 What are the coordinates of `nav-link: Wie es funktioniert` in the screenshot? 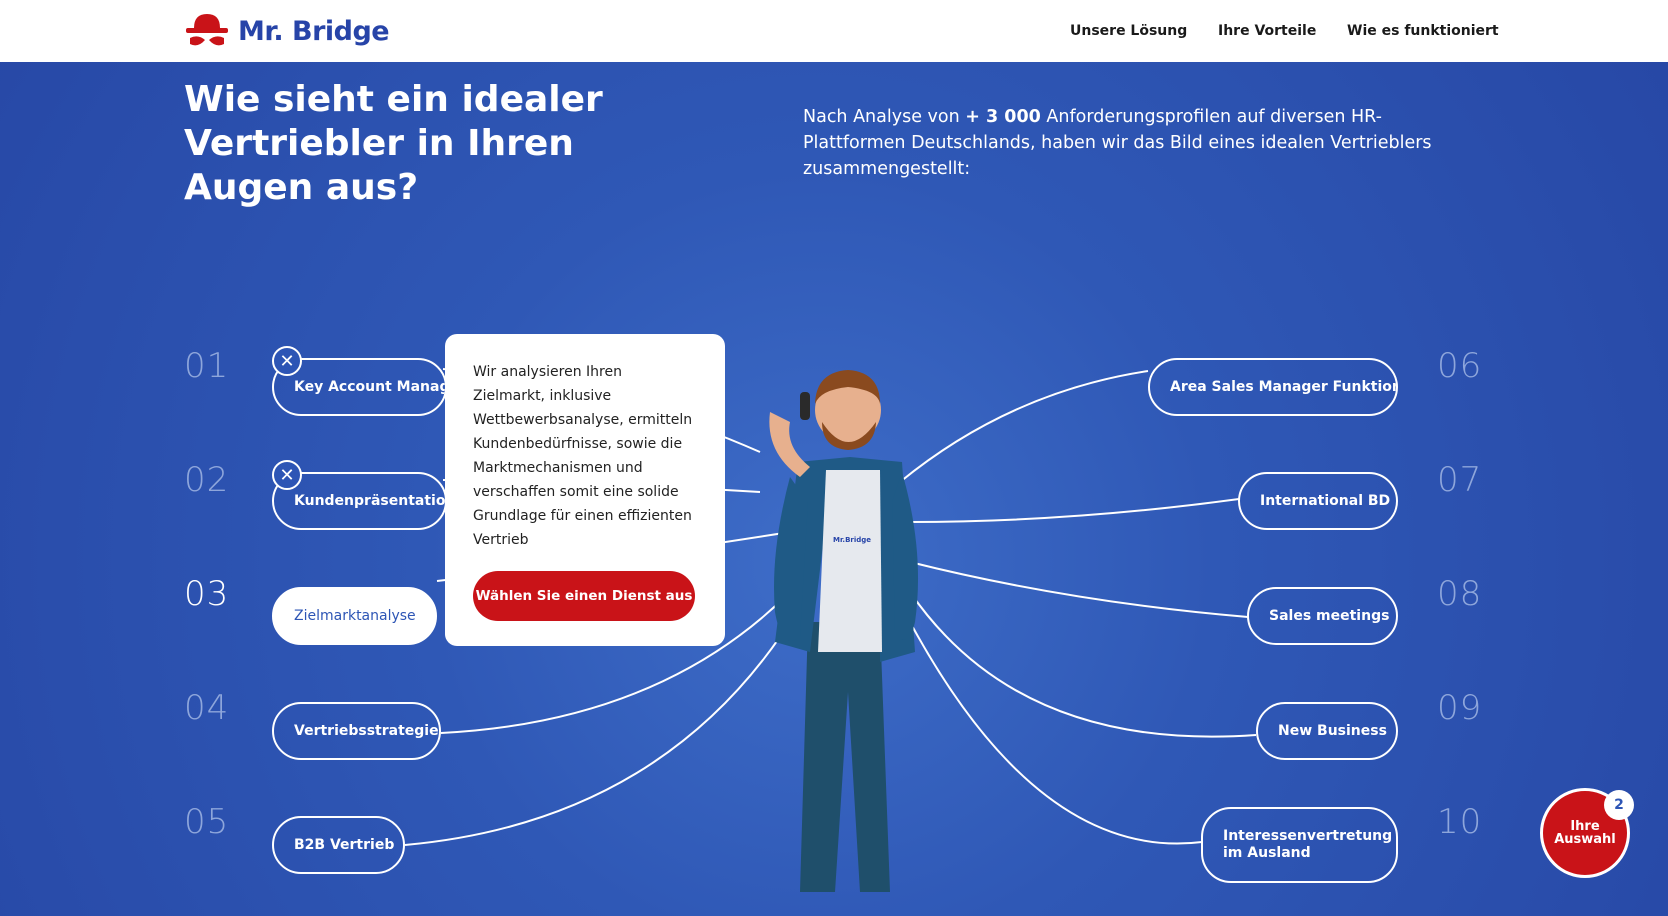 It's located at (1423, 31).